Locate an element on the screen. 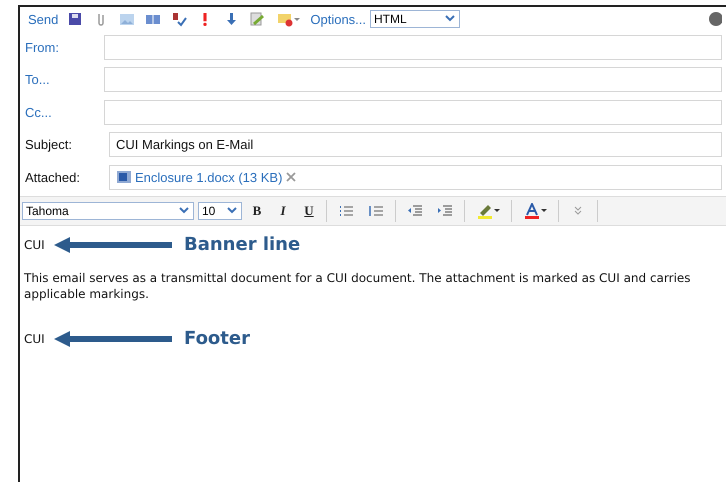 Image resolution: width=726 pixels, height=482 pixels. text-field: CUI Markings on E-Mail is located at coordinates (415, 145).